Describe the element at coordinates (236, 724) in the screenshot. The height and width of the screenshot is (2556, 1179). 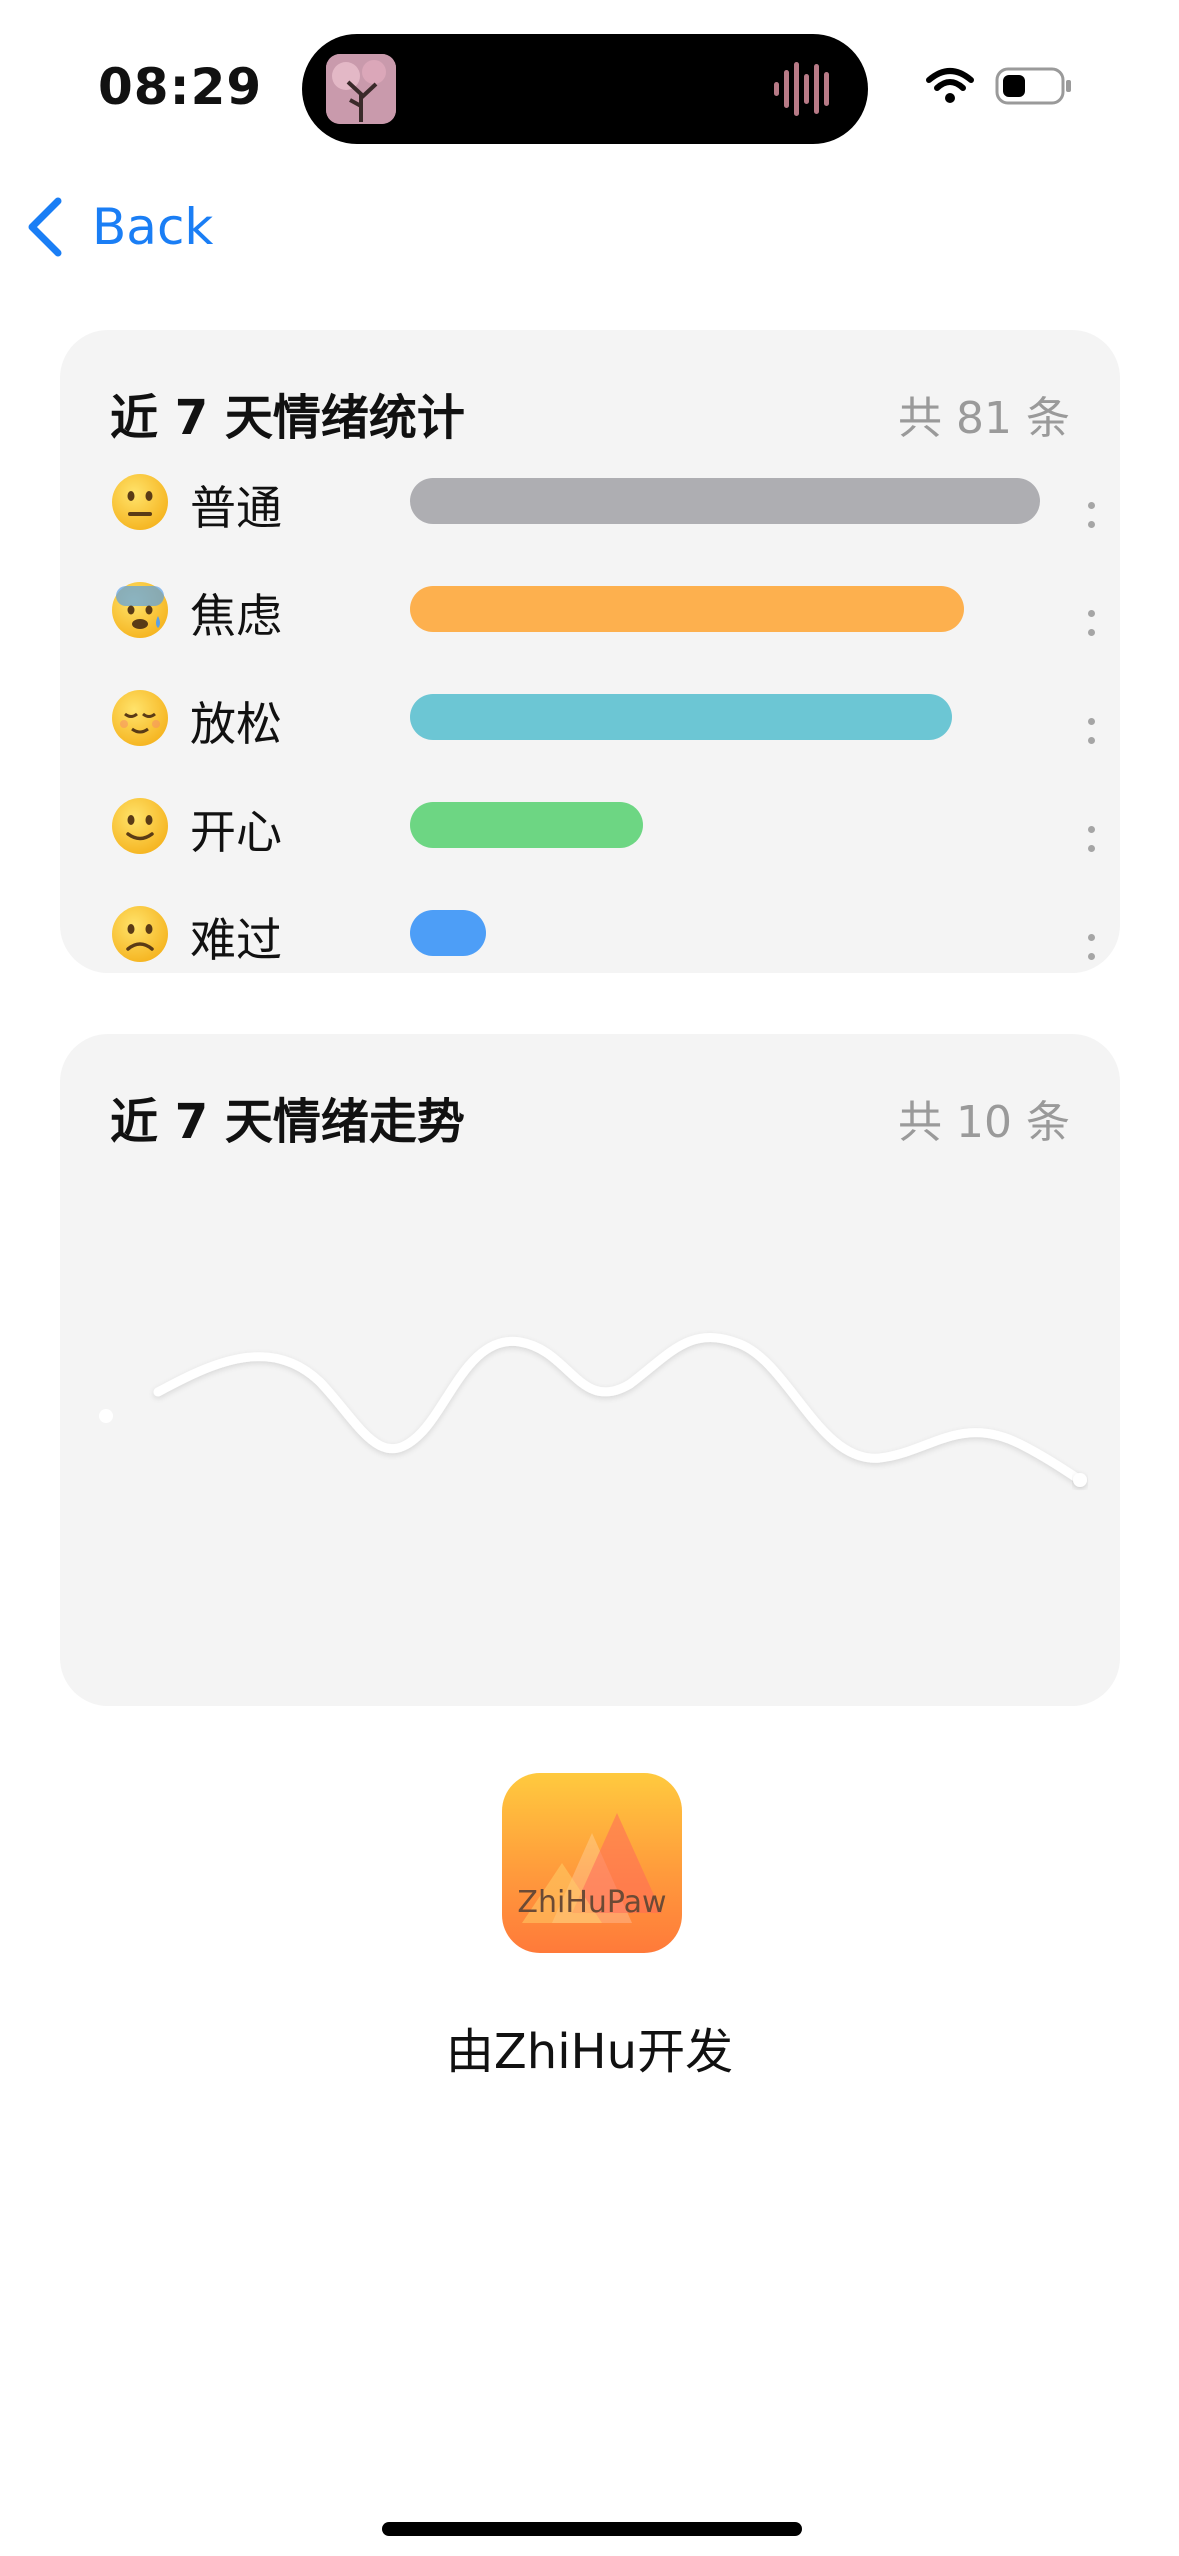
I see `mood-label: 放松` at that location.